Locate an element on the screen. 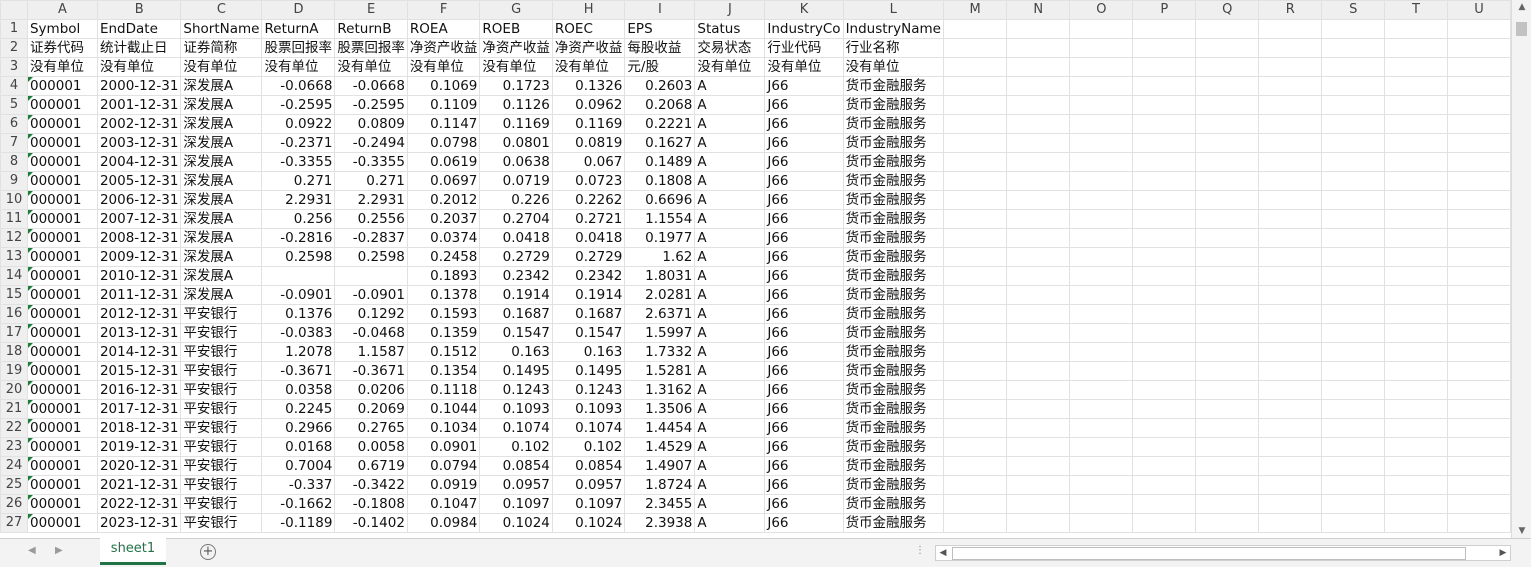  cell: 净资产收益 is located at coordinates (516, 48).